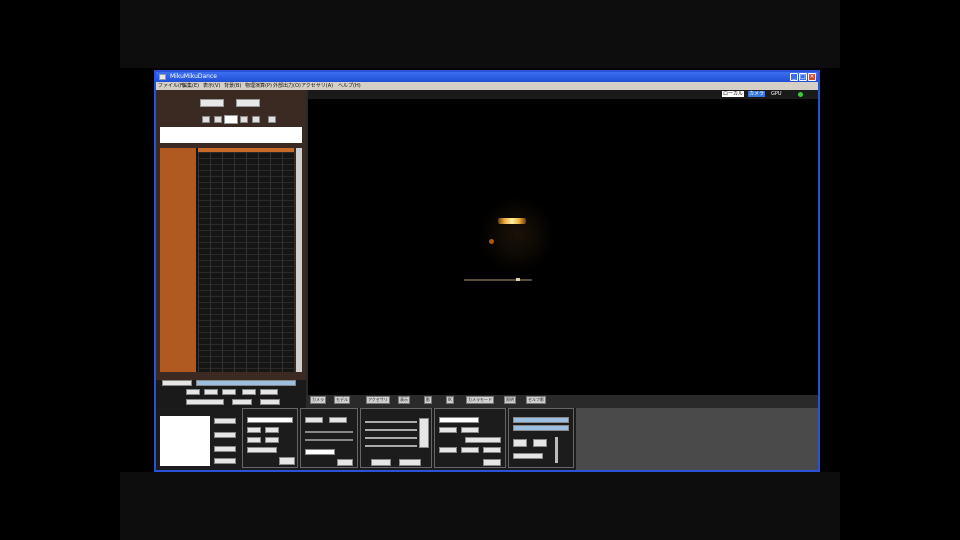 The height and width of the screenshot is (540, 960). What do you see at coordinates (342, 400) in the screenshot?
I see `tab-model: モデル` at bounding box center [342, 400].